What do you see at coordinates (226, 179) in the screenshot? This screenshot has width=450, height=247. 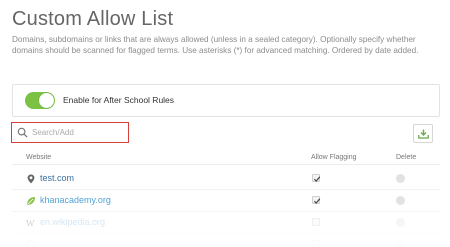 I see `table-row: test.com` at bounding box center [226, 179].